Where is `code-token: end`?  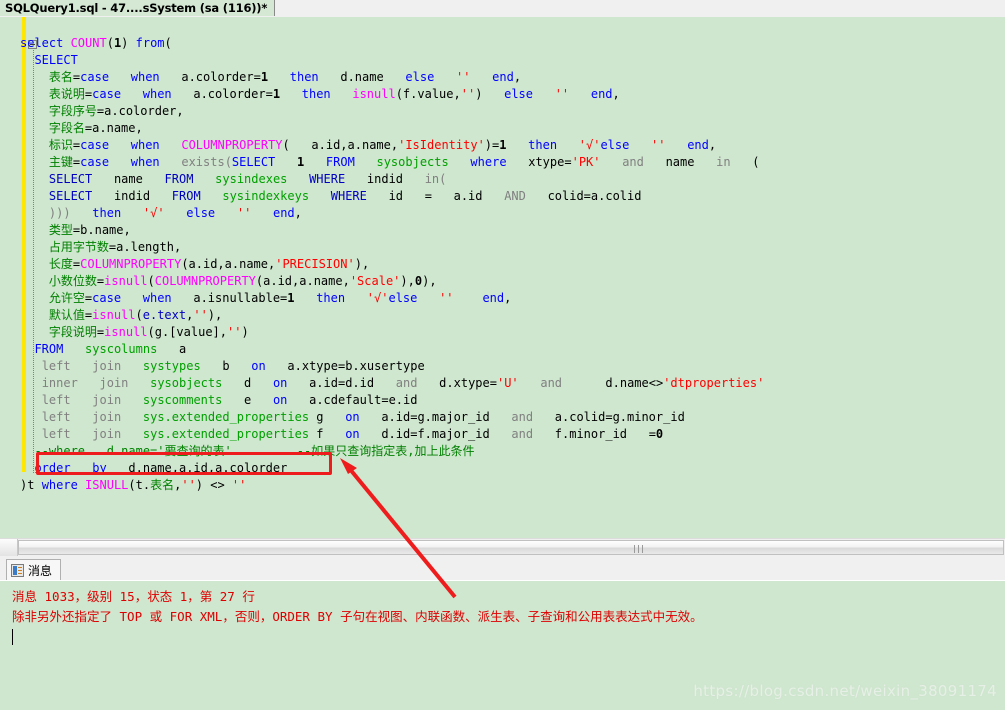 code-token: end is located at coordinates (493, 298).